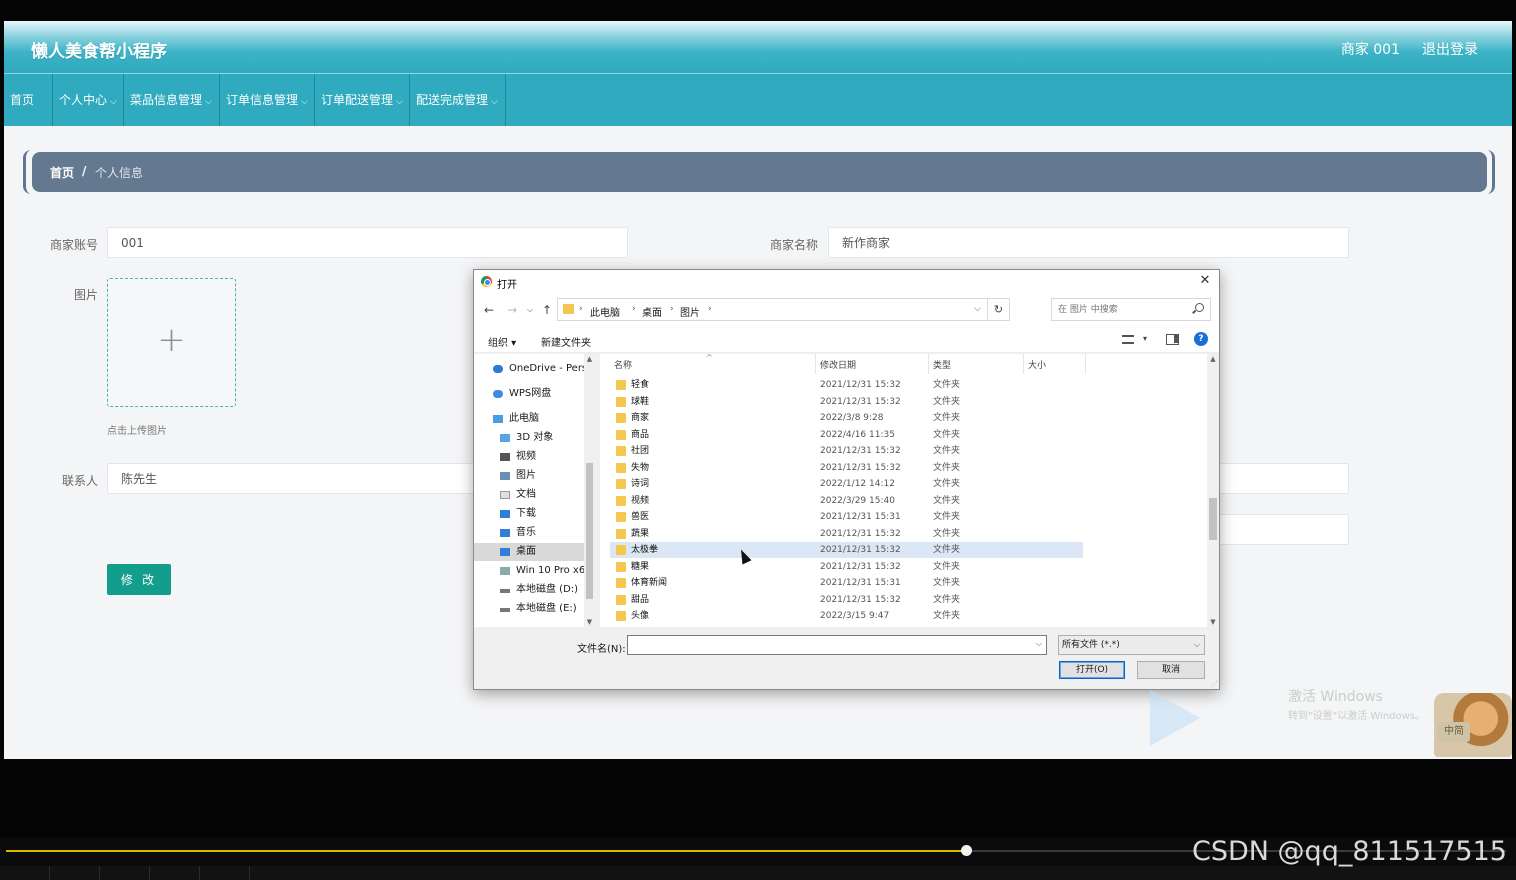 The height and width of the screenshot is (880, 1516). I want to click on activation-watermark-sub: 转到"设置"以激活 Windows。, so click(1357, 716).